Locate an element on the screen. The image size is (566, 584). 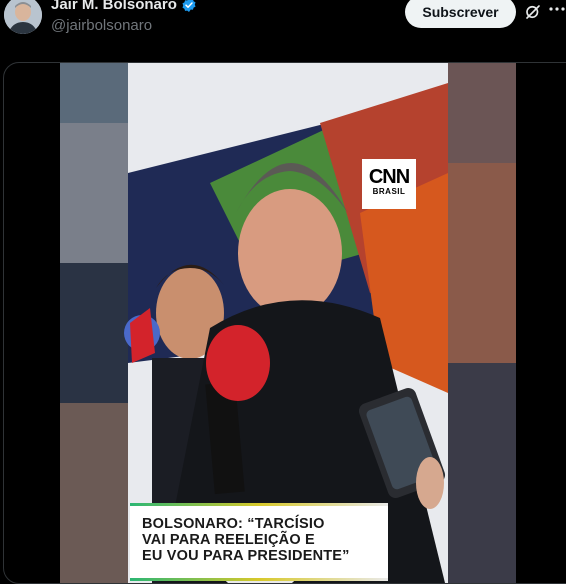
logo-sub-text: BRASIL is located at coordinates (389, 191).